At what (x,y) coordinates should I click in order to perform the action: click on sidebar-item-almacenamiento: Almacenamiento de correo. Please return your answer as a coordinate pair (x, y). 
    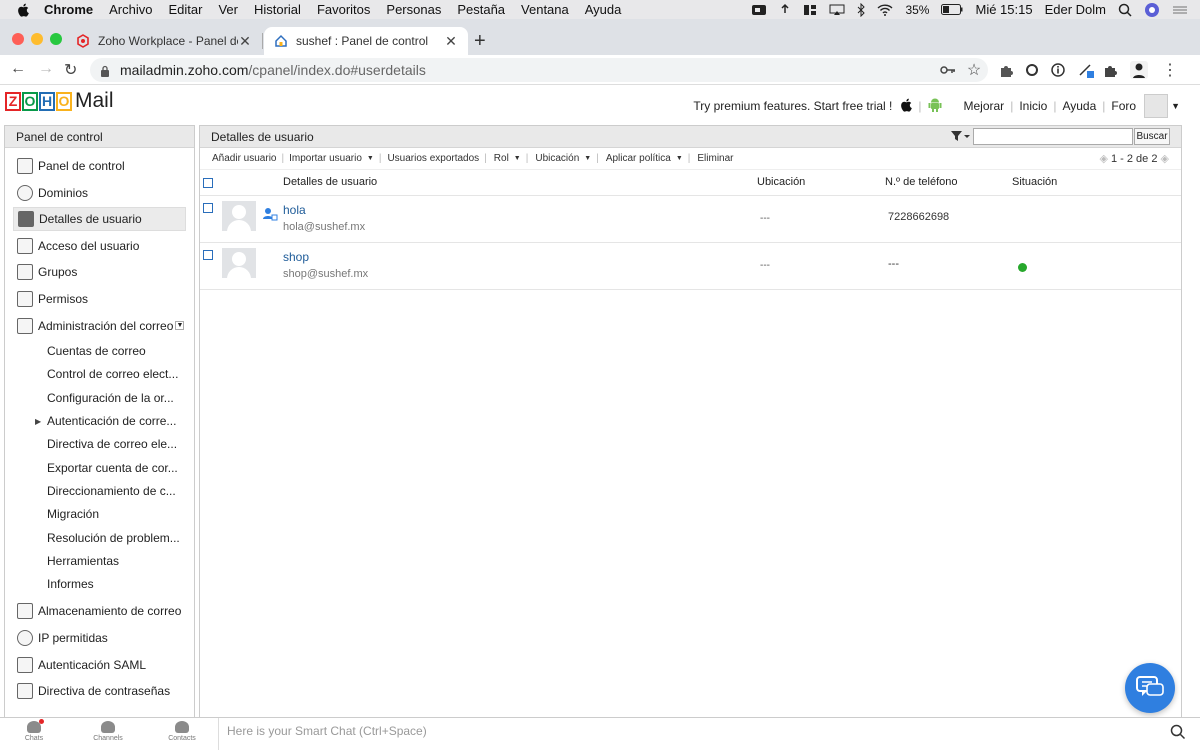
    Looking at the image, I should click on (99, 611).